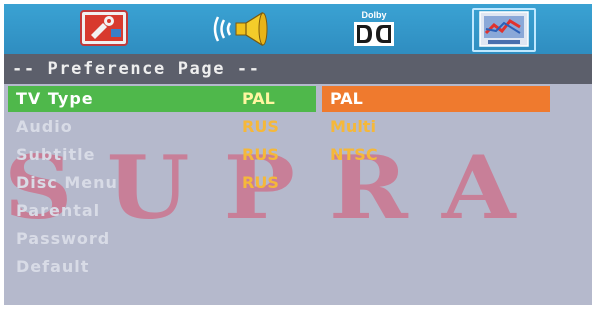 This screenshot has width=596, height=309. I want to click on menu-item-label: Password, so click(63, 238).